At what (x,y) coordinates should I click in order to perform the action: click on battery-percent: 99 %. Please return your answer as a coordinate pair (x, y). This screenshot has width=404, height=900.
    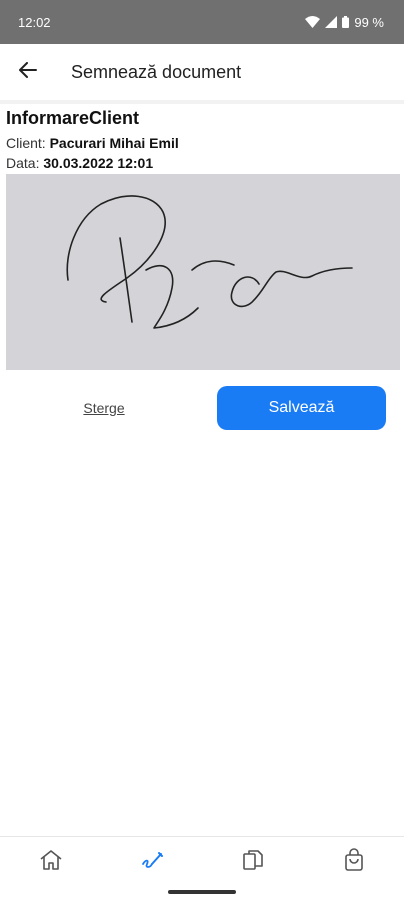
    Looking at the image, I should click on (369, 22).